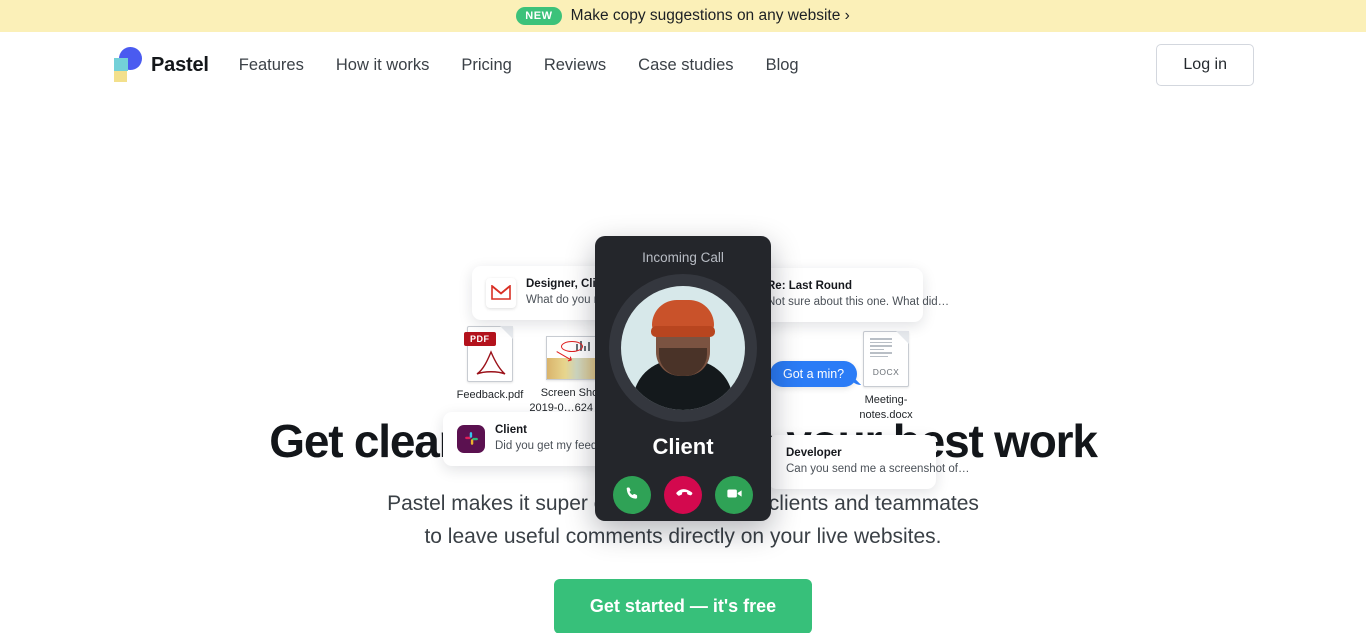 The height and width of the screenshot is (633, 1366). I want to click on accept-call-button, so click(632, 495).